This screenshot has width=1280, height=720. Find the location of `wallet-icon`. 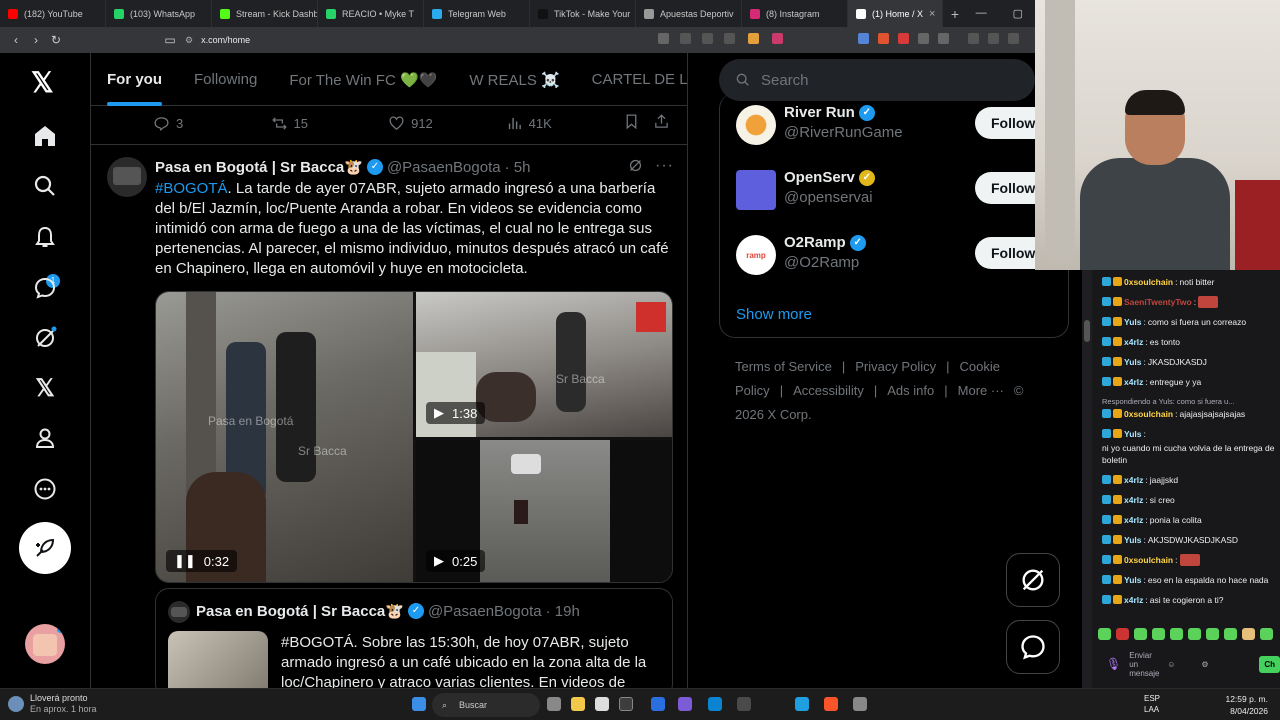

wallet-icon is located at coordinates (1013, 38).